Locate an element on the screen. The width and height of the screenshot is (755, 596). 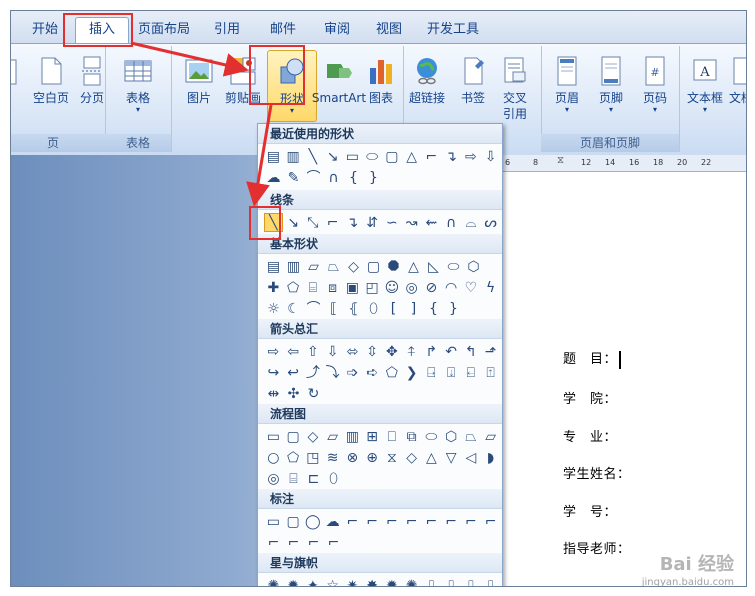
left-right-arrow-callout-shape-icon: ⇹ is located at coordinates (273, 393).